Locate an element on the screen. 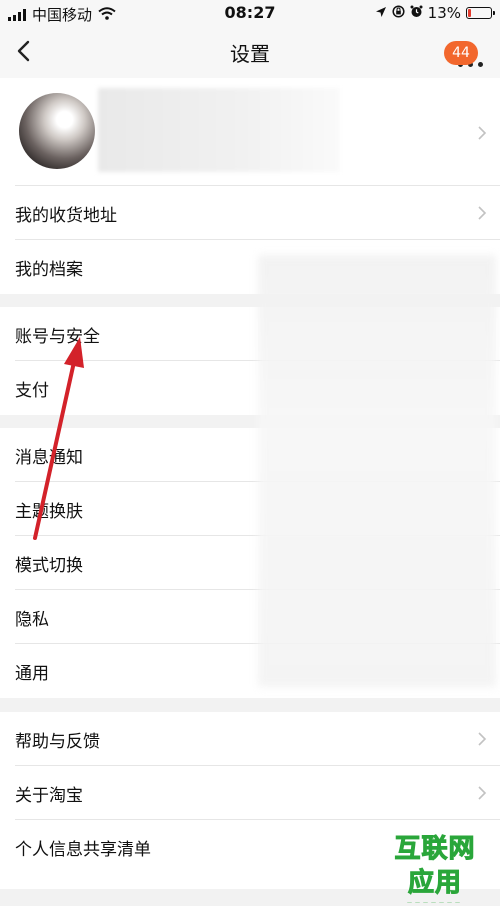 The image size is (500, 906). list-item: 关于淘宝 is located at coordinates (250, 793).